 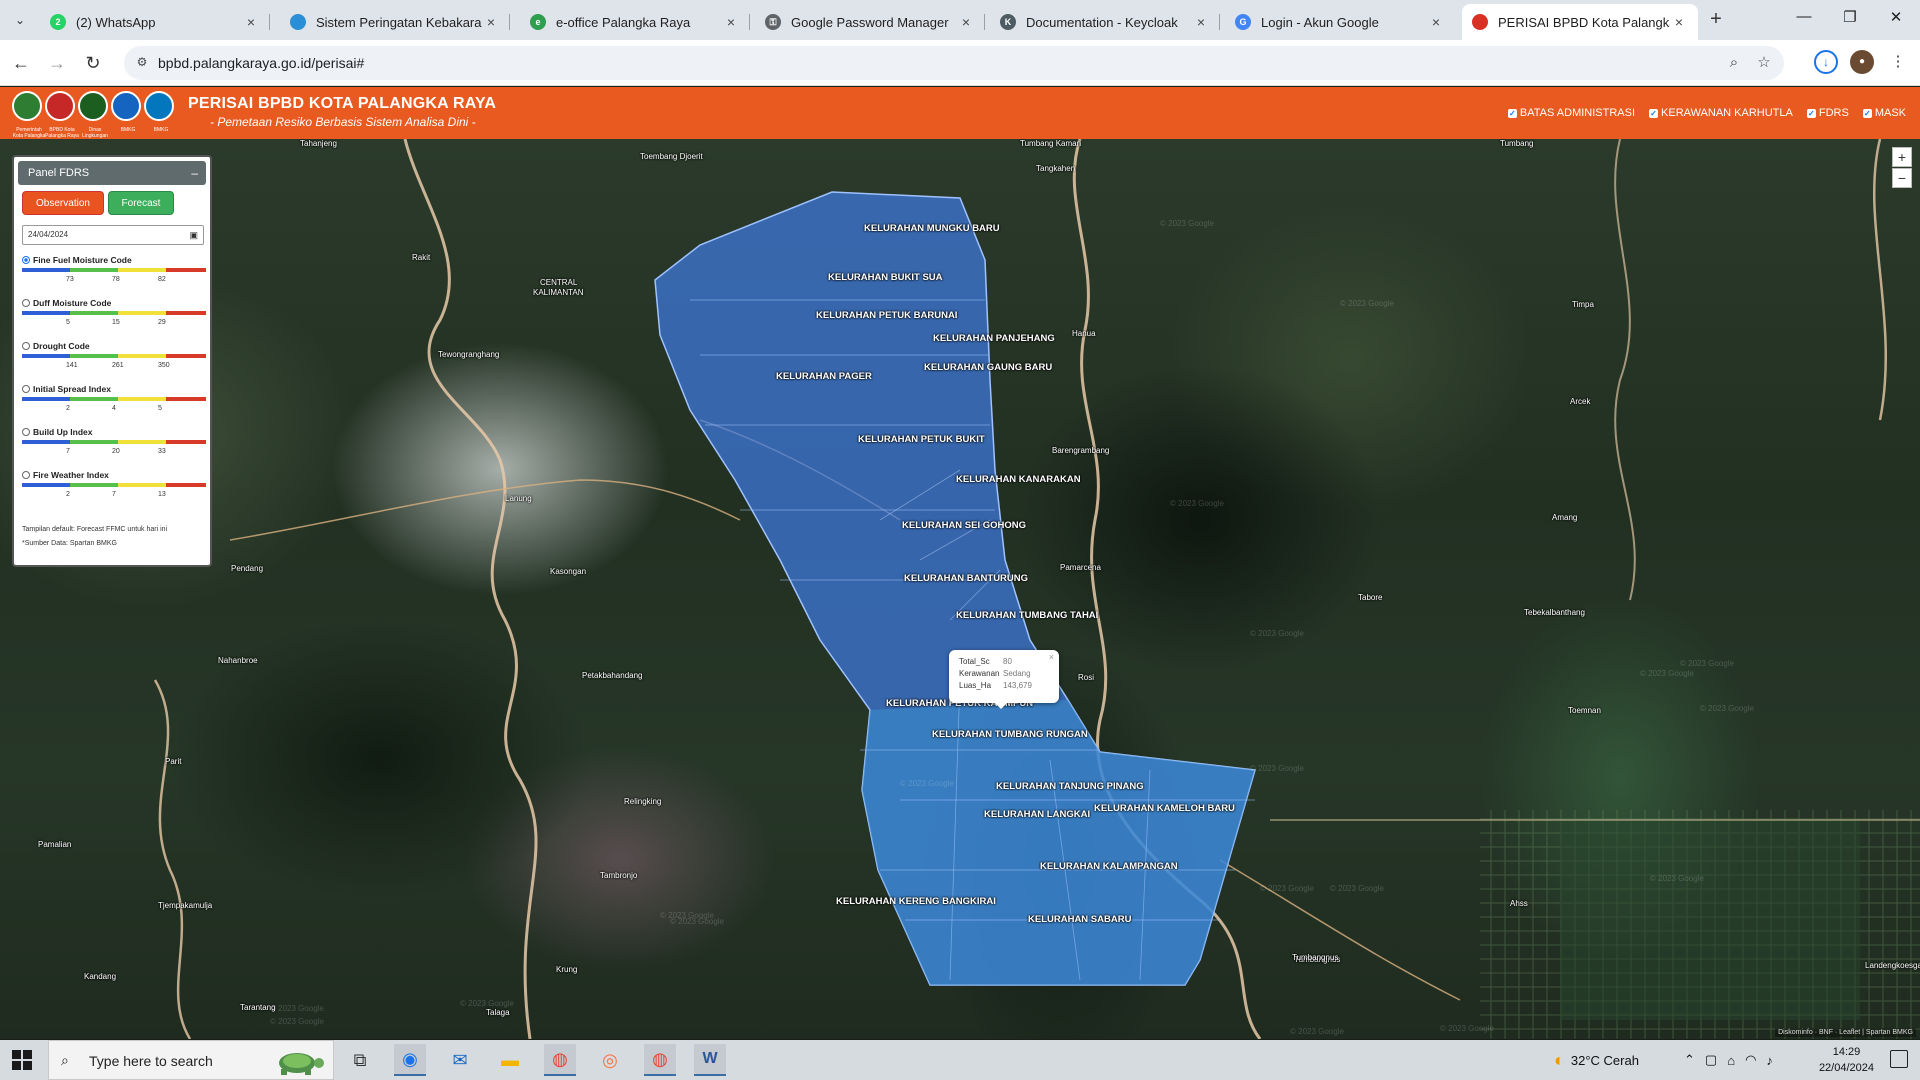 What do you see at coordinates (1596, 1060) in the screenshot?
I see `weather-widget: ◐ 32°C Cerah` at bounding box center [1596, 1060].